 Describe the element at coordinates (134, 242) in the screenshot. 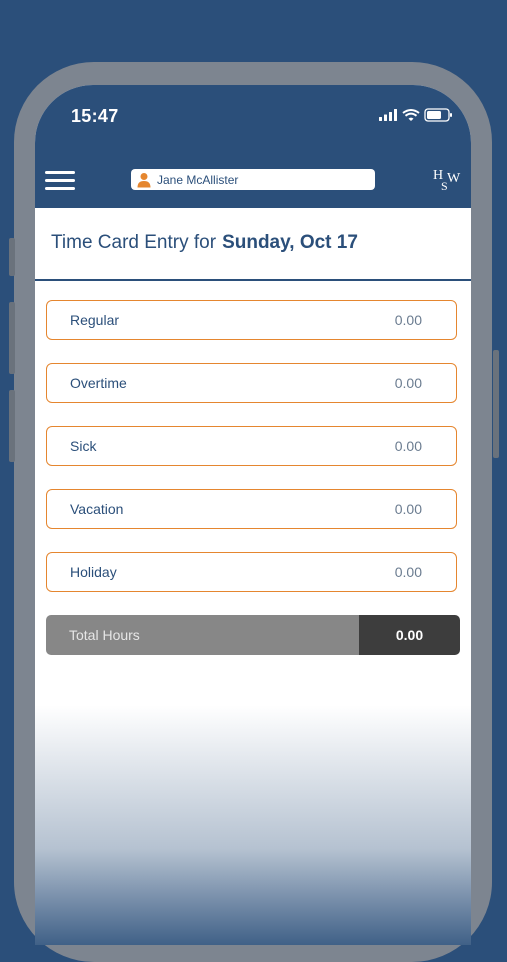

I see `page-title-prefix: Time Card Entry for` at that location.